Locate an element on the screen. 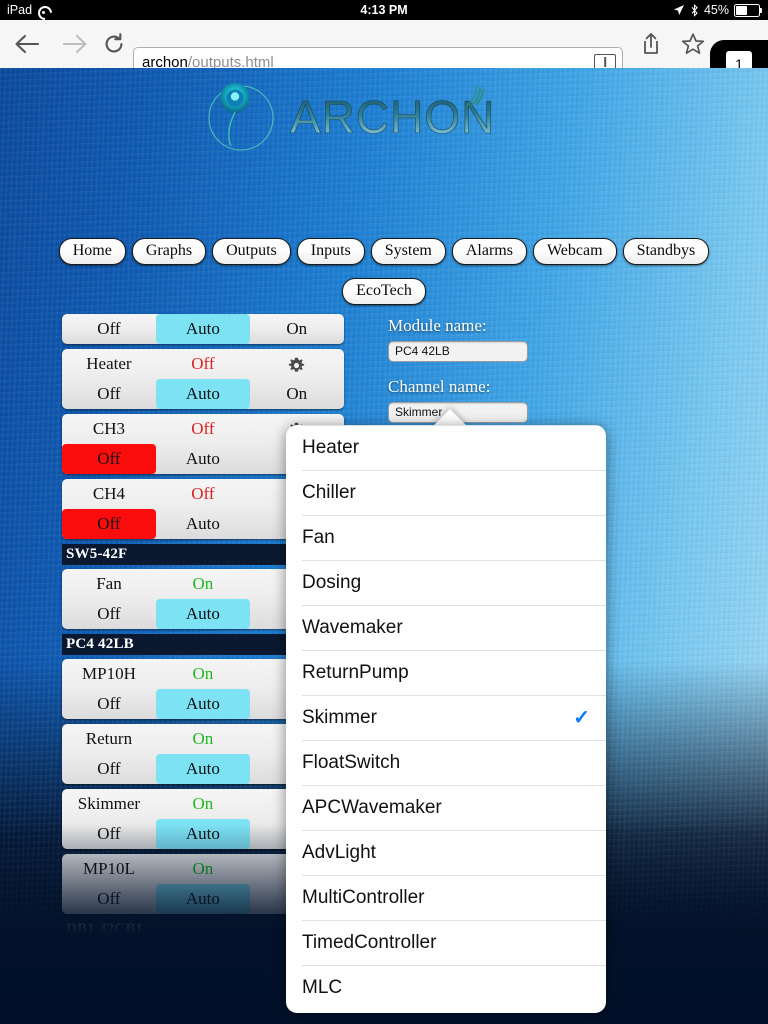  forward-arrow-icon is located at coordinates (74, 44).